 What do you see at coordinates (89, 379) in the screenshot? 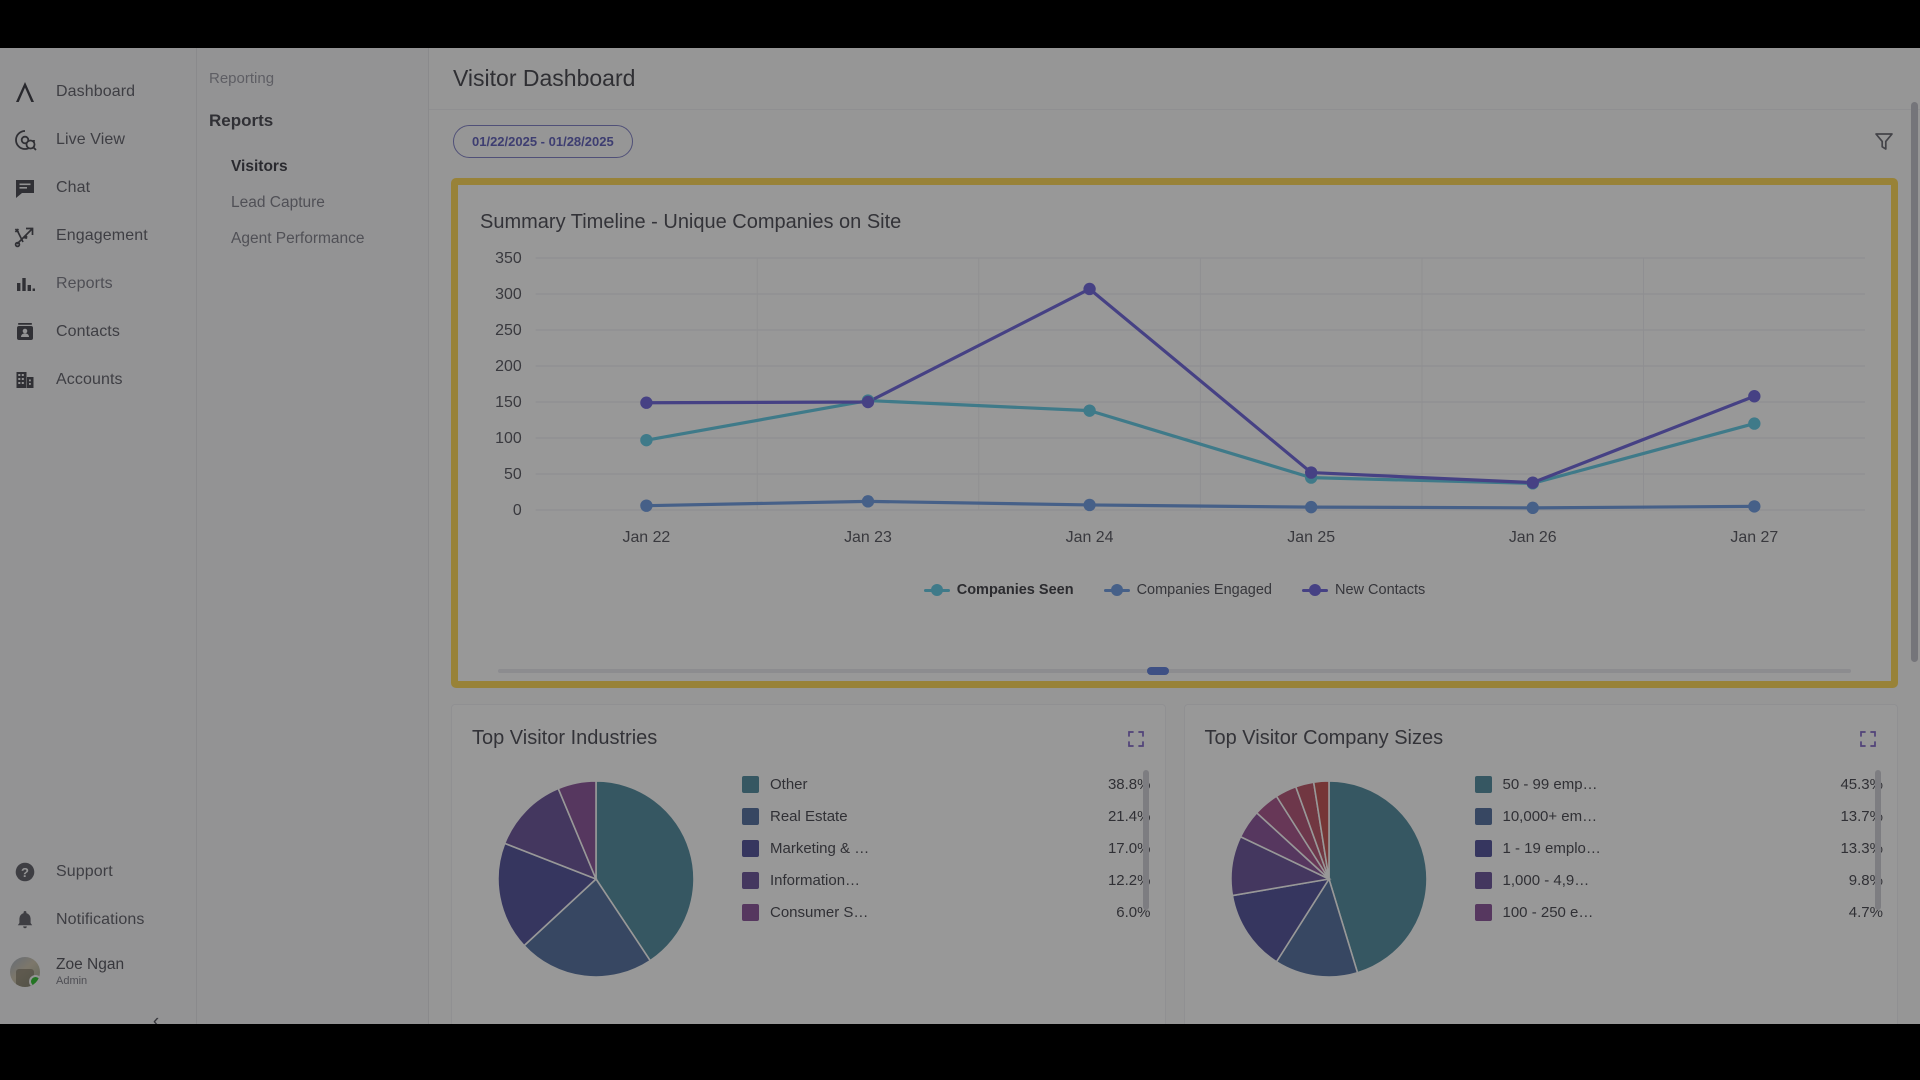
I see `sidebar-item-label: Accounts` at bounding box center [89, 379].